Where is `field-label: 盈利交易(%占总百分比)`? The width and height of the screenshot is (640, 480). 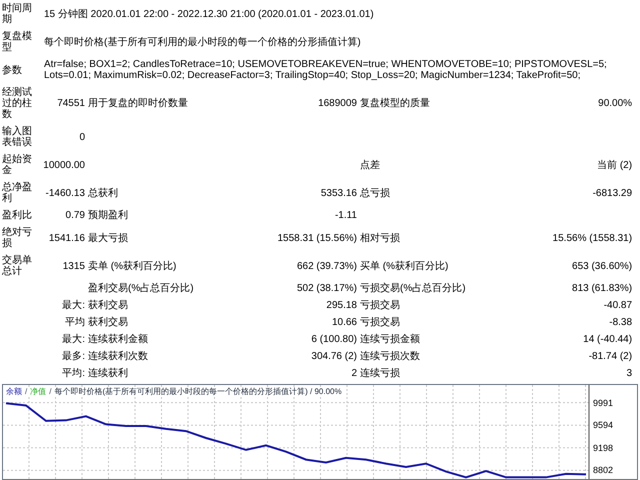
field-label: 盈利交易(%占总百分比) is located at coordinates (141, 288).